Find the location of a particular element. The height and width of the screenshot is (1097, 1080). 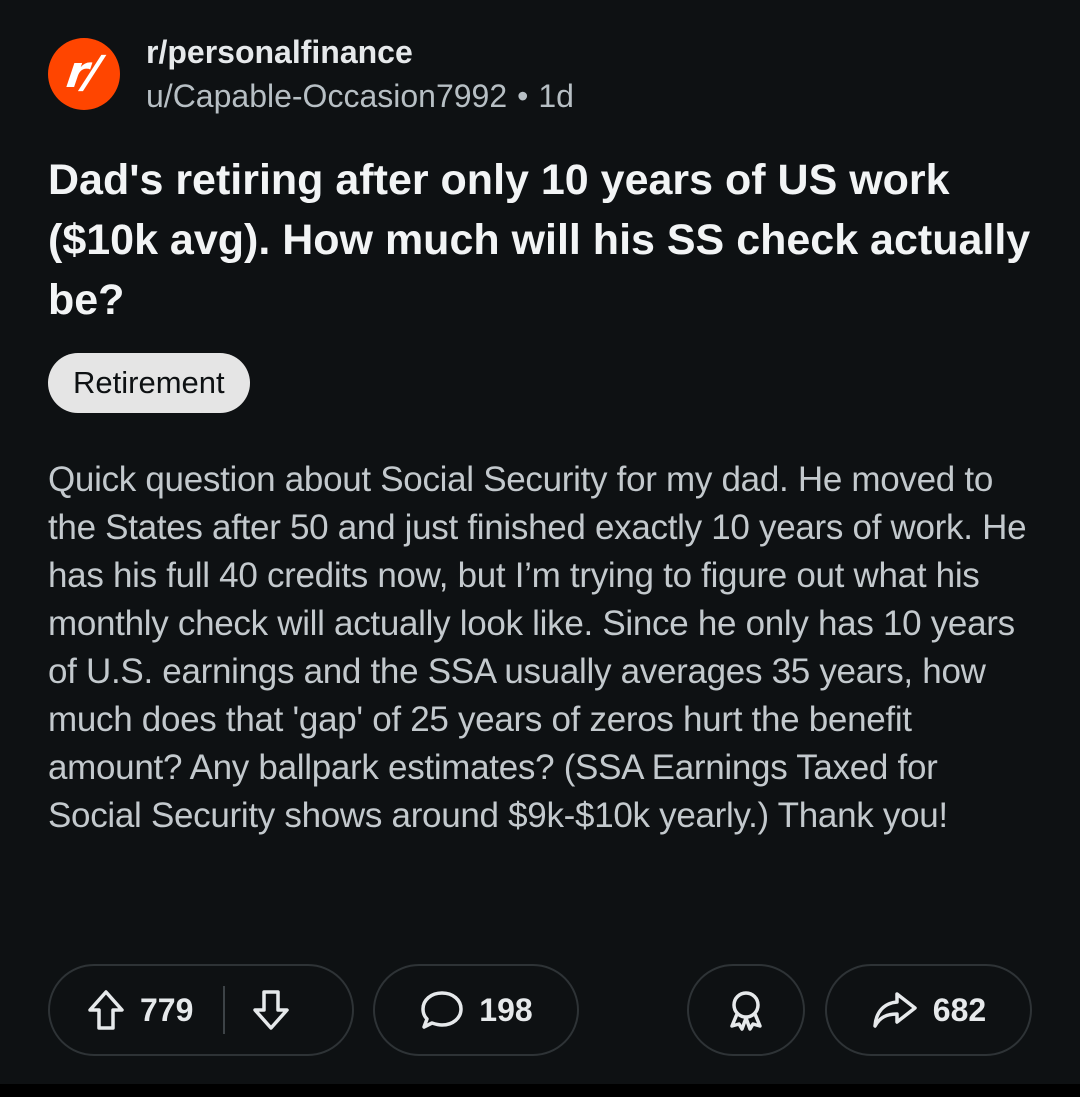

avatar-letter: r/ is located at coordinates (82, 72).